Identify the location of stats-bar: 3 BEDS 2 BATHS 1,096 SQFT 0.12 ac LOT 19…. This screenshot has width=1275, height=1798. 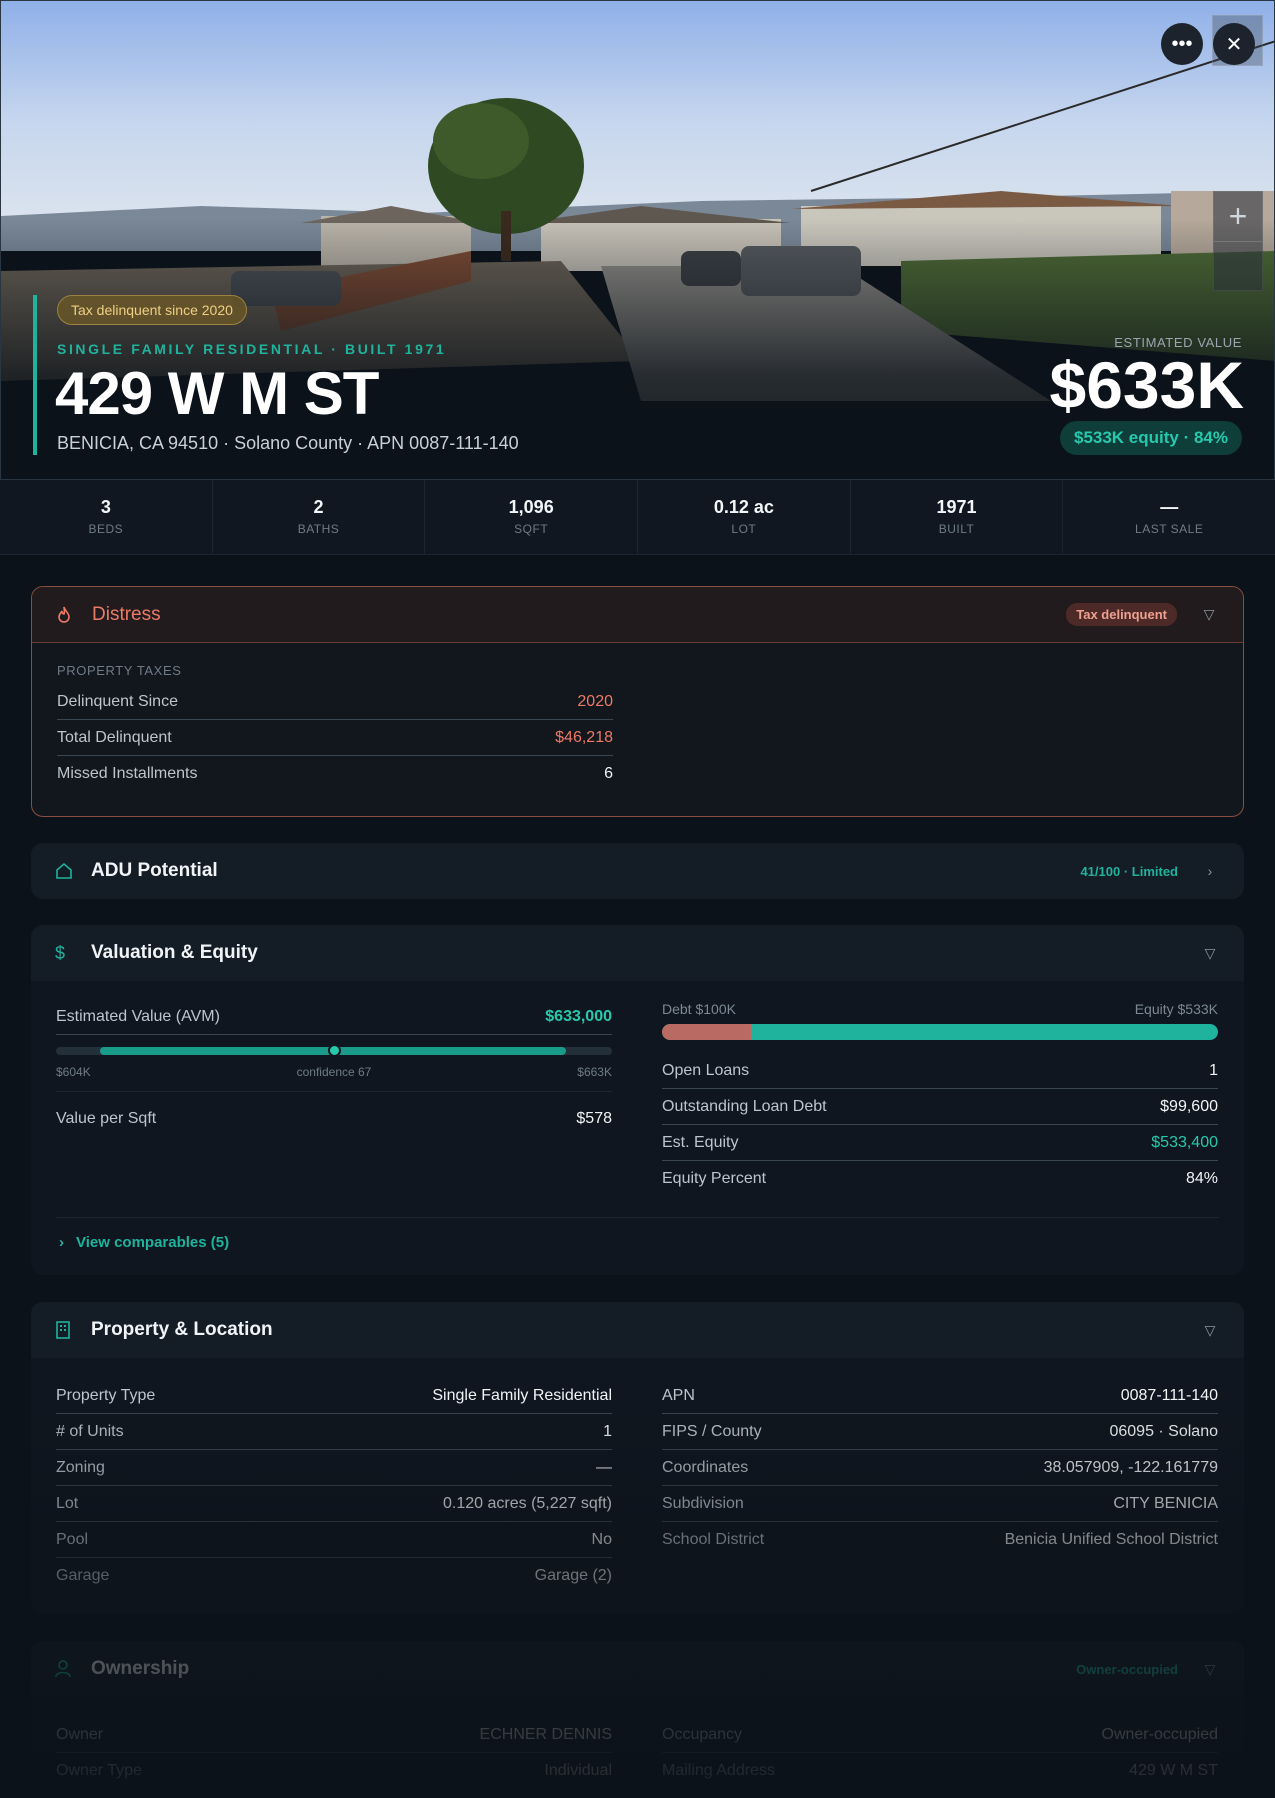
(637, 517).